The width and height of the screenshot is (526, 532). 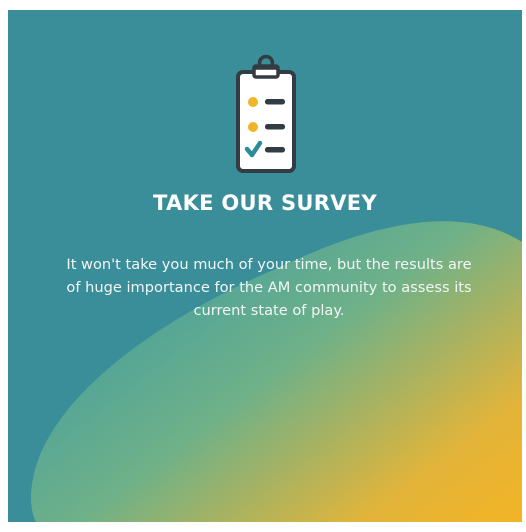 What do you see at coordinates (266, 116) in the screenshot?
I see `clipboard-checklist-icon` at bounding box center [266, 116].